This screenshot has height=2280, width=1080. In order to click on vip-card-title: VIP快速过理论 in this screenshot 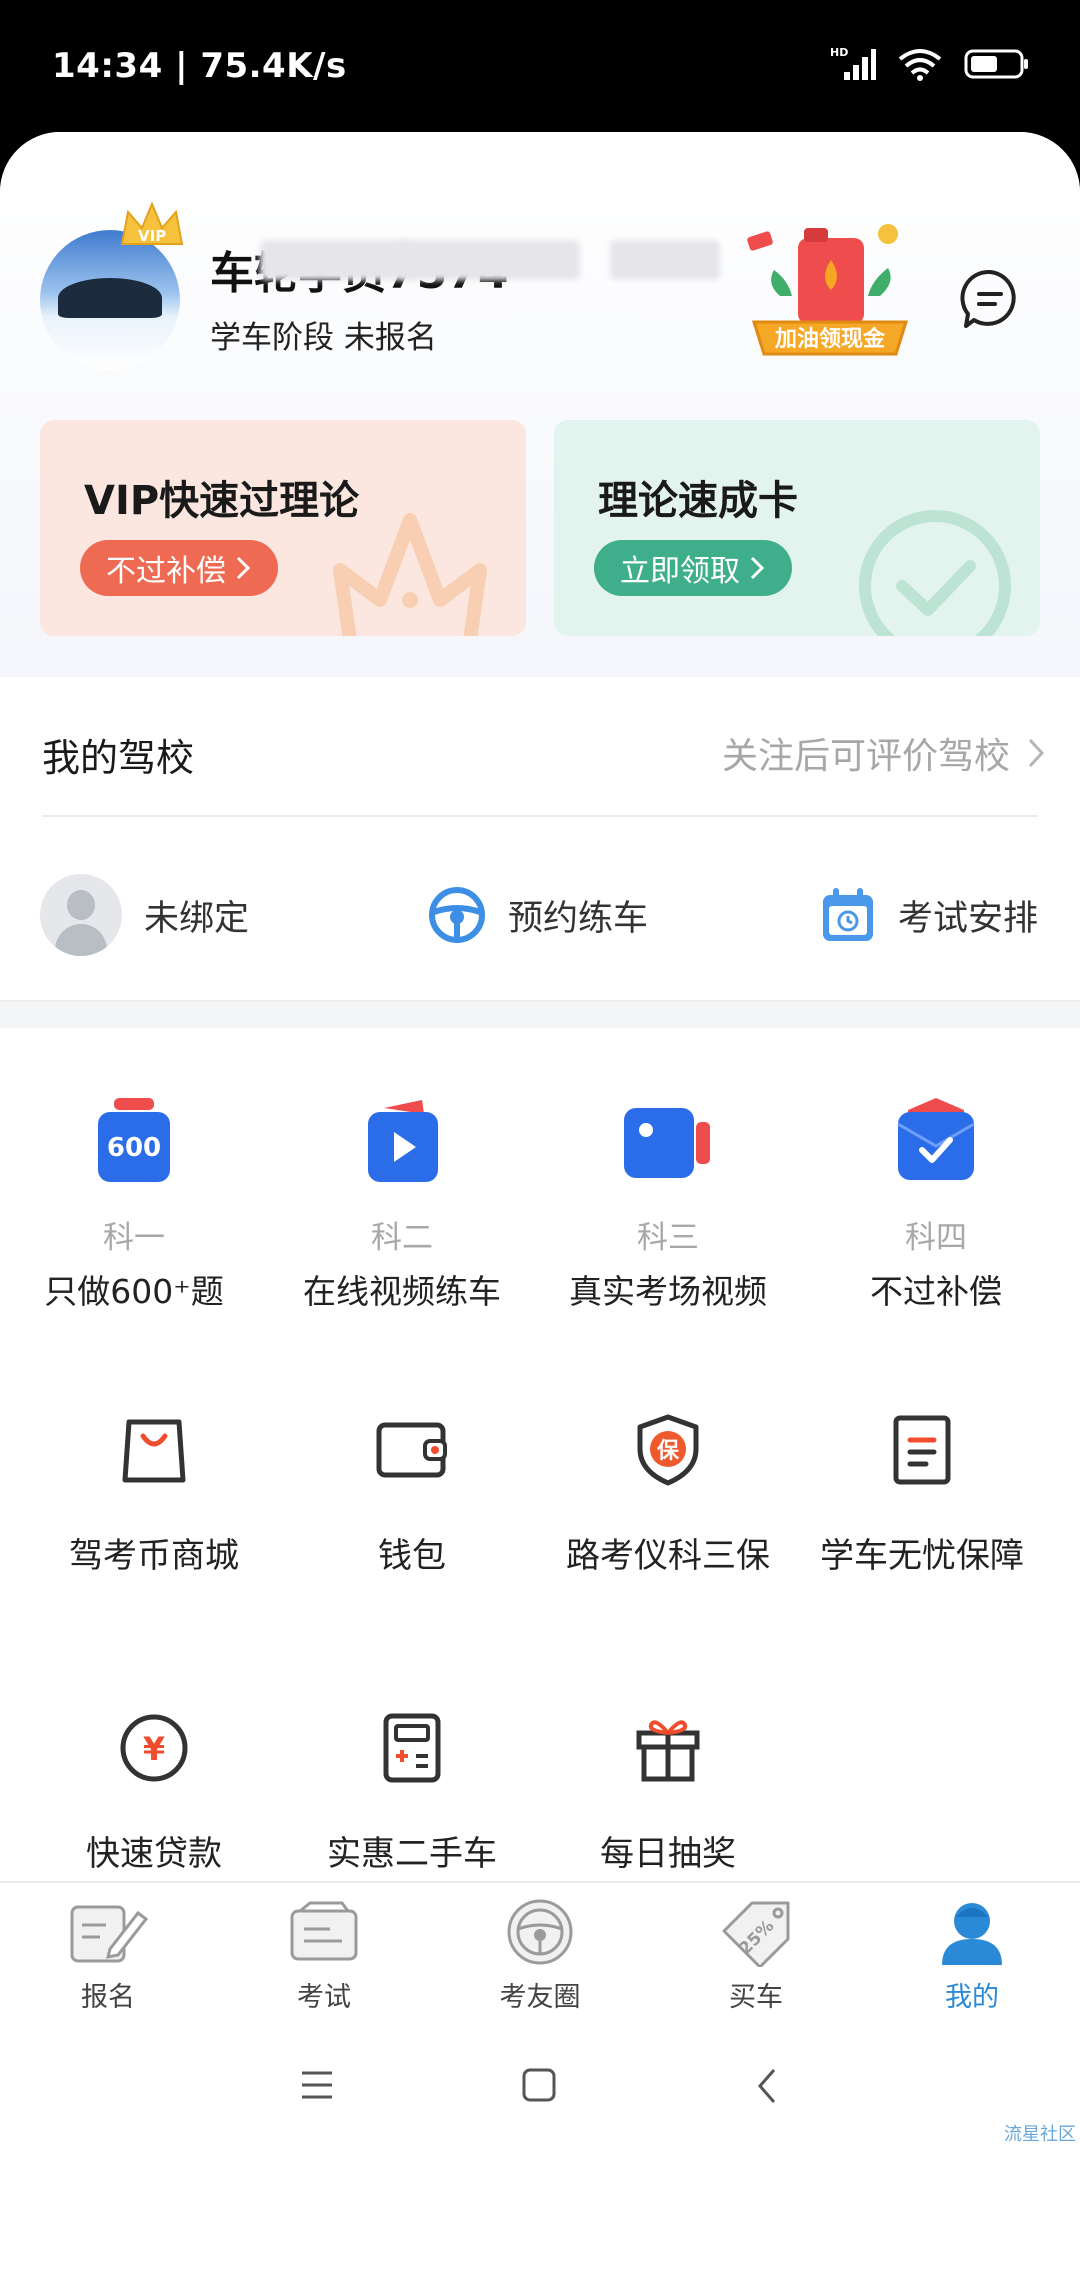, I will do `click(222, 501)`.